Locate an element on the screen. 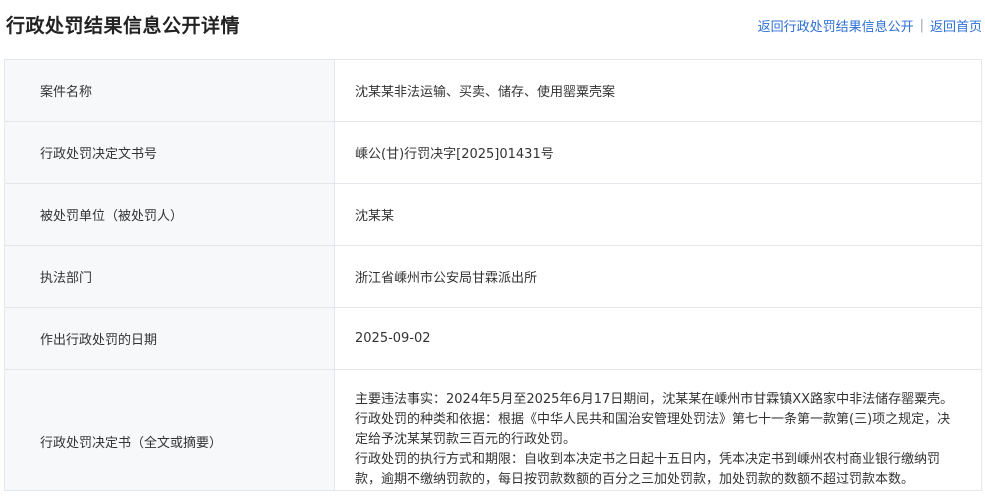 This screenshot has height=504, width=985. back-to-list-link: 返回行政处罚结果信息公开 is located at coordinates (836, 25).